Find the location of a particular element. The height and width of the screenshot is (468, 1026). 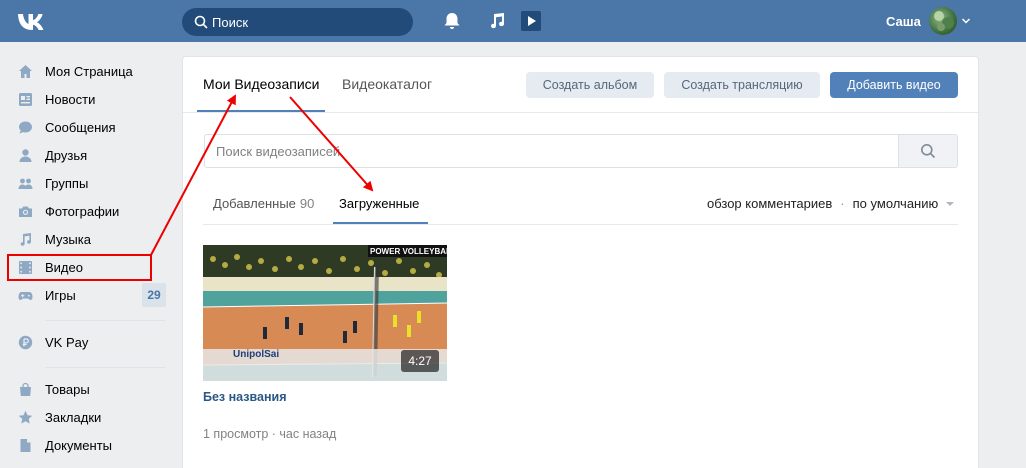

sidebar-item-bookmarks: Закладки is located at coordinates (85, 417).